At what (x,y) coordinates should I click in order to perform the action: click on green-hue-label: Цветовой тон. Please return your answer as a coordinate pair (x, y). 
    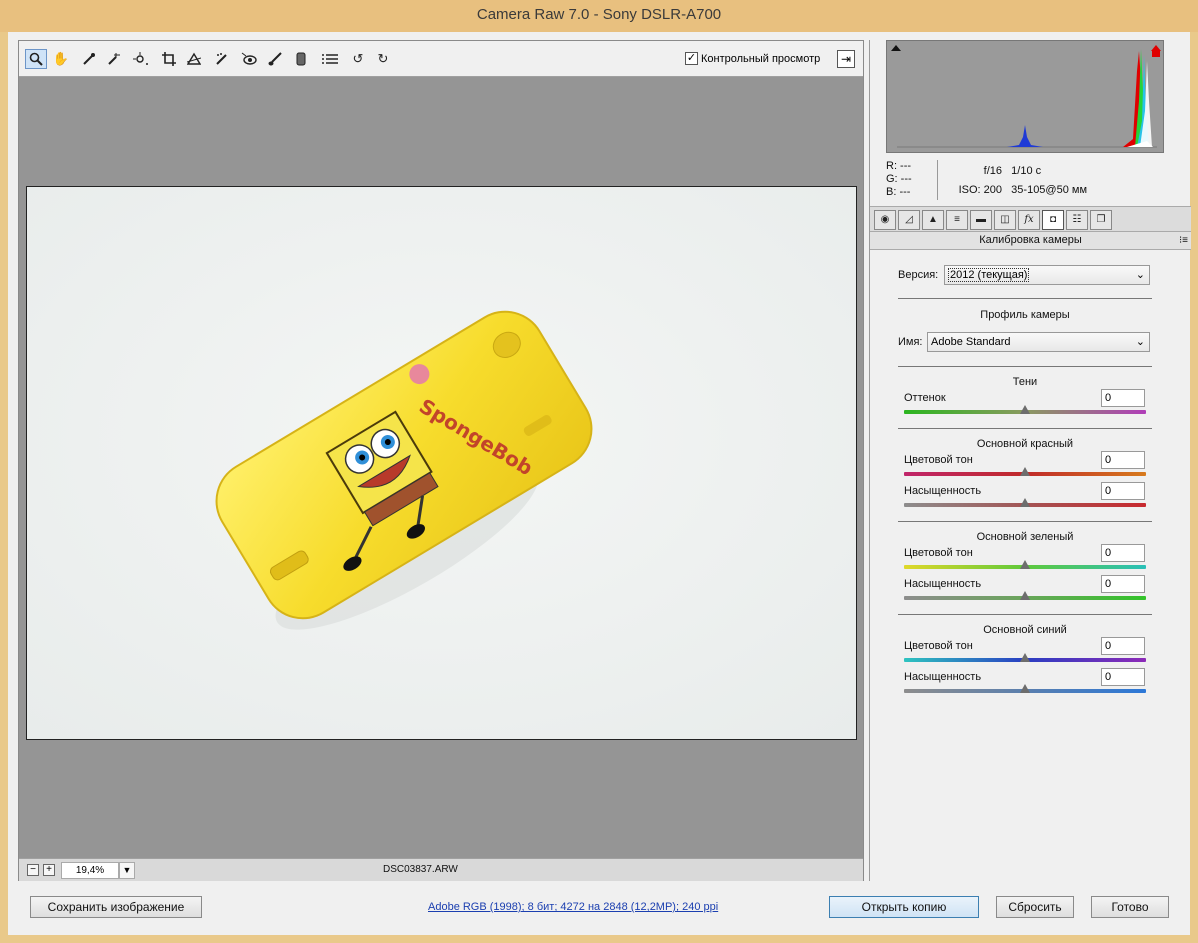
    Looking at the image, I should click on (938, 553).